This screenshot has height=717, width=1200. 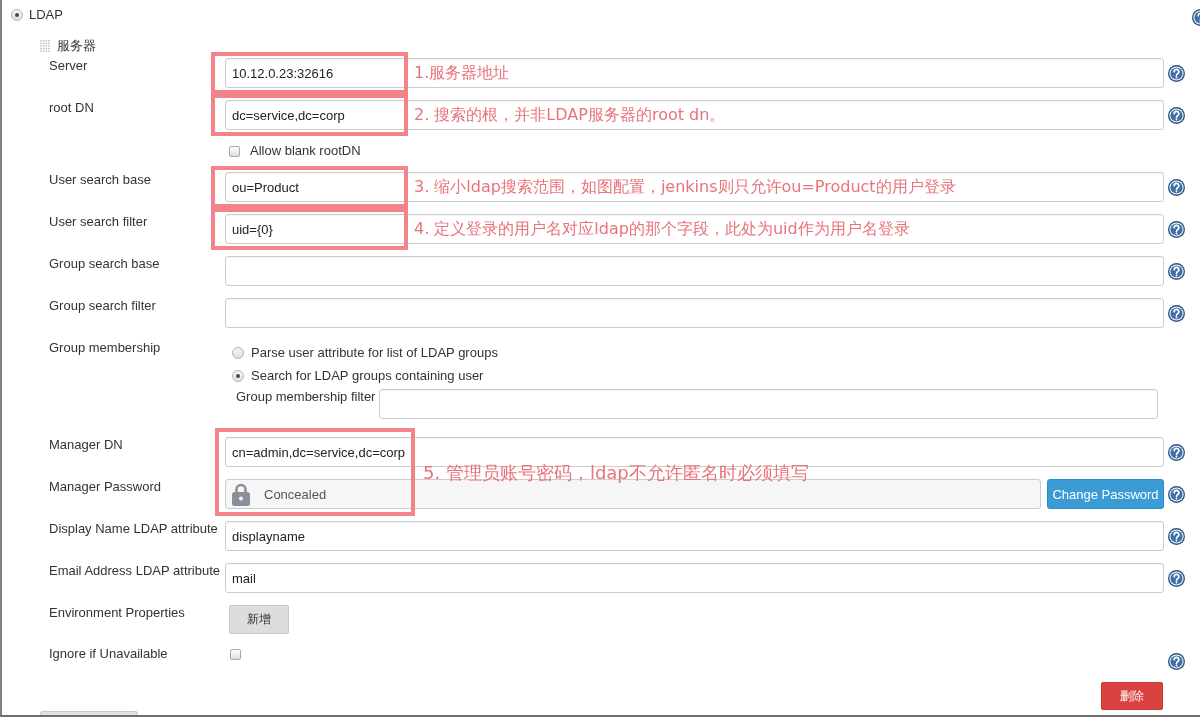 What do you see at coordinates (45, 46) in the screenshot?
I see `drag-handle-icon` at bounding box center [45, 46].